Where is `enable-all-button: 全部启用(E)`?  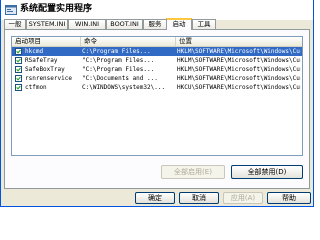
enable-all-button: 全部启用(E) is located at coordinates (193, 172).